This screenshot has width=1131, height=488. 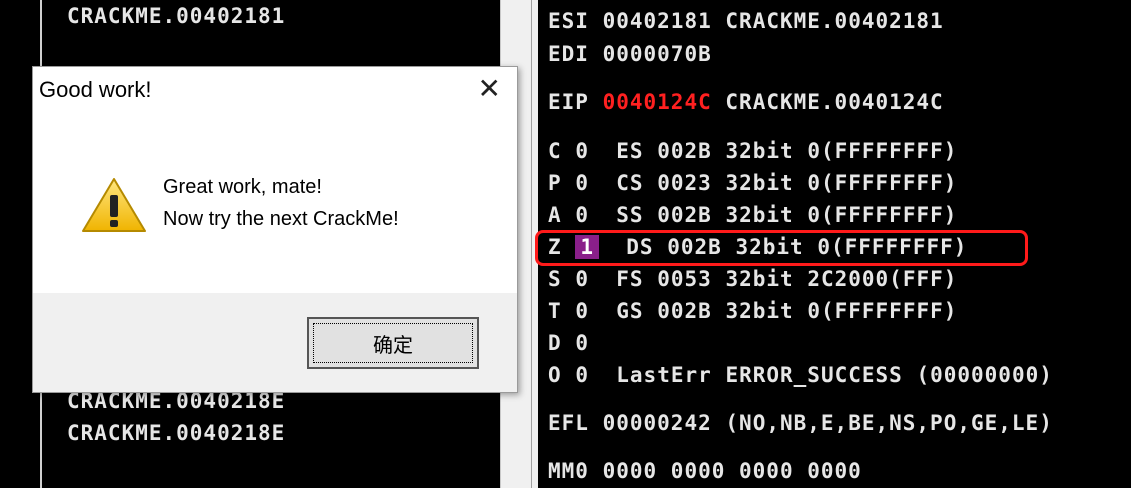 What do you see at coordinates (781, 248) in the screenshot?
I see `zero-flag-highlight` at bounding box center [781, 248].